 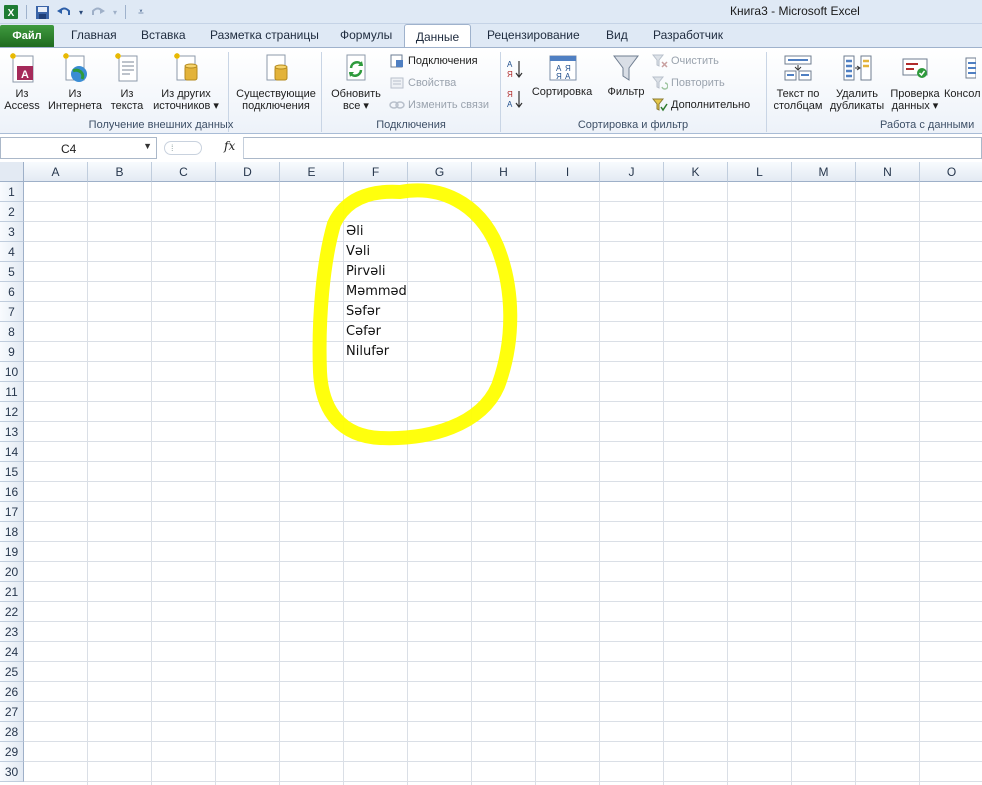 What do you see at coordinates (626, 75) in the screenshot?
I see `filter-button: Фильтр` at bounding box center [626, 75].